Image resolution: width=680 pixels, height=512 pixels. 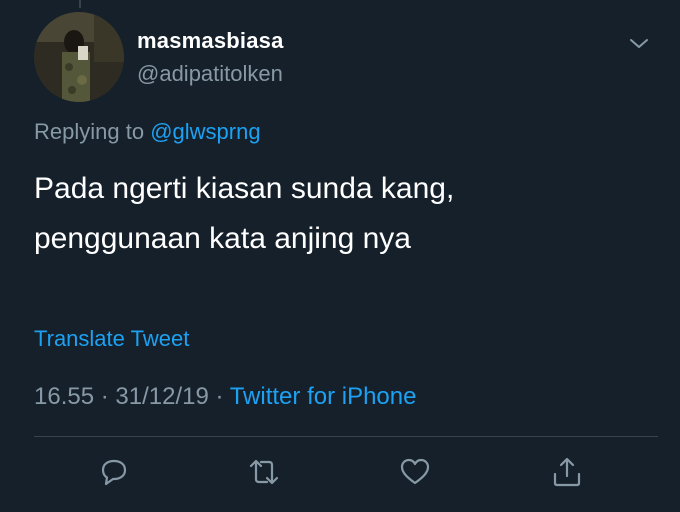 I want to click on chevron-down-icon, so click(x=639, y=44).